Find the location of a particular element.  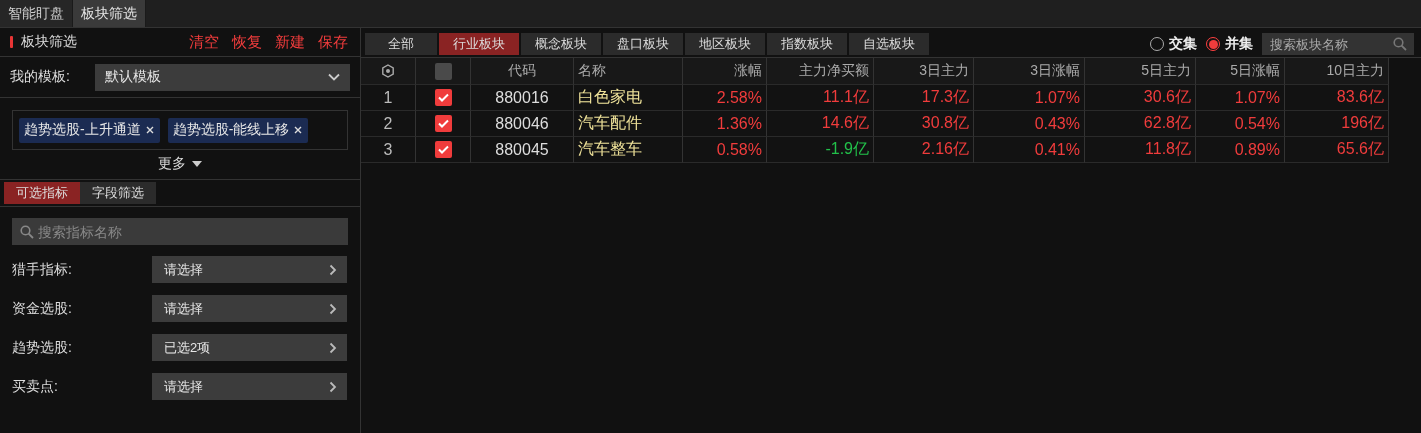

value-cell: 11.1亿 is located at coordinates (820, 98).